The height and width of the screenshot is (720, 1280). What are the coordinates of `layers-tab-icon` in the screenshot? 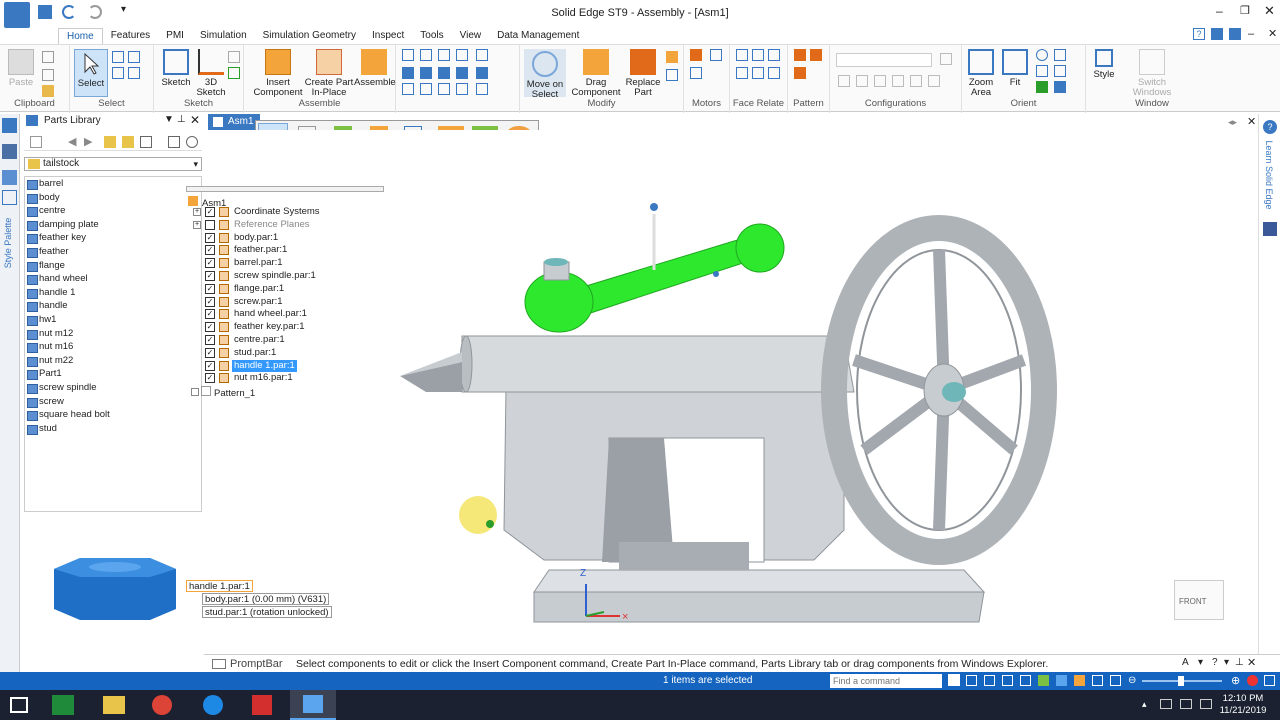 It's located at (9, 177).